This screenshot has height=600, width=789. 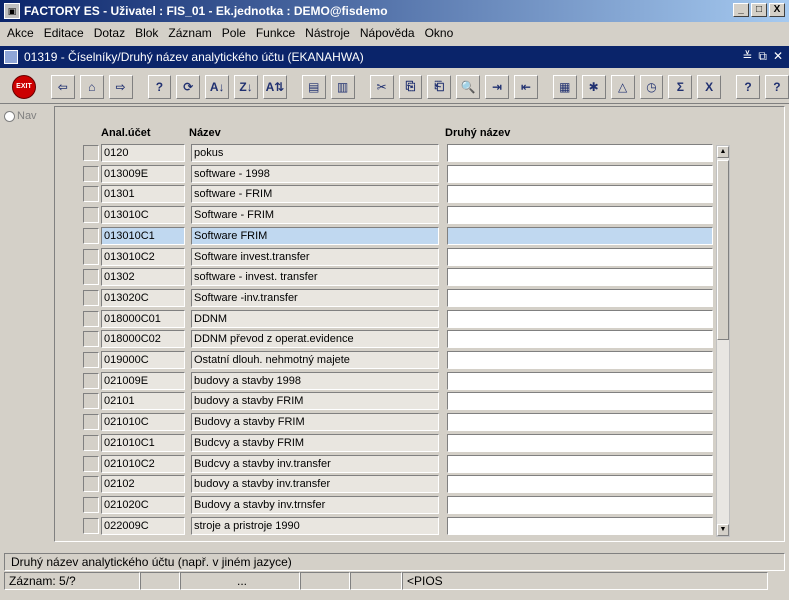 What do you see at coordinates (315, 380) in the screenshot?
I see `name-field: budovy a stavby 1998` at bounding box center [315, 380].